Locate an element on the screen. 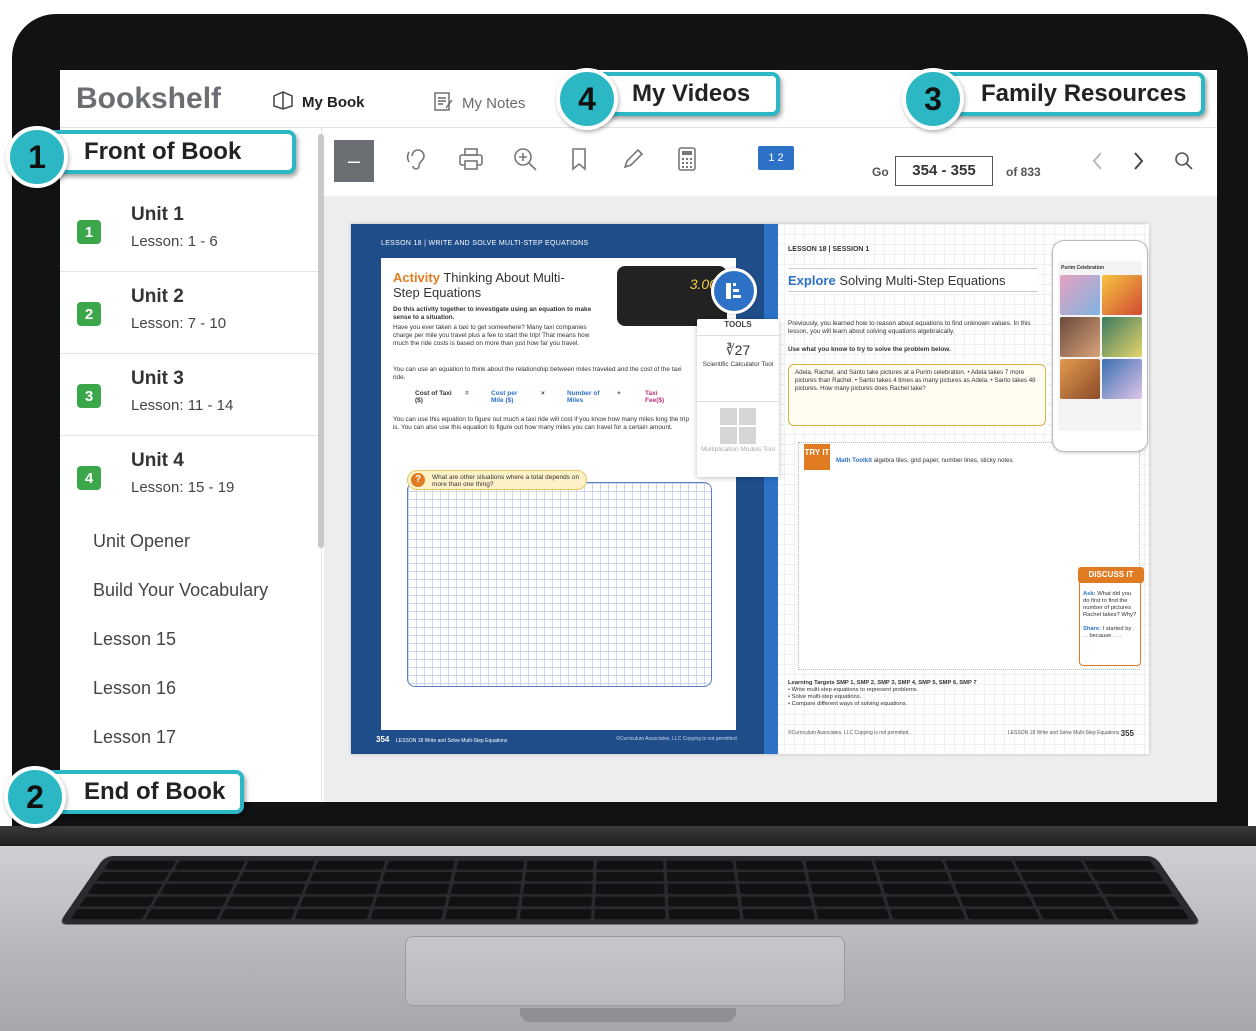  sidebar-item-lesson-16: Lesson 16 is located at coordinates (134, 688).